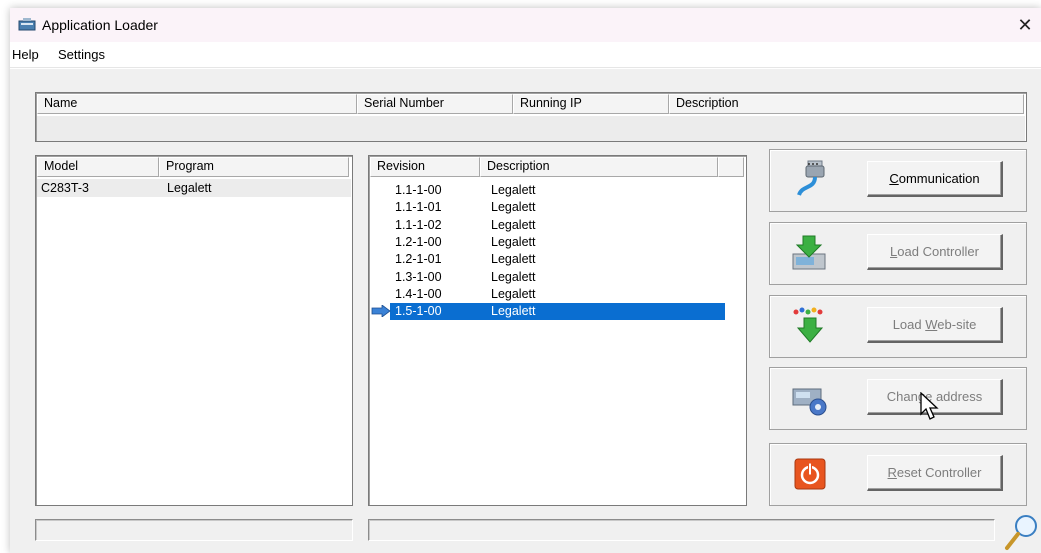 The image size is (1041, 553). I want to click on revision-cell: 1.5-1-00, so click(418, 311).